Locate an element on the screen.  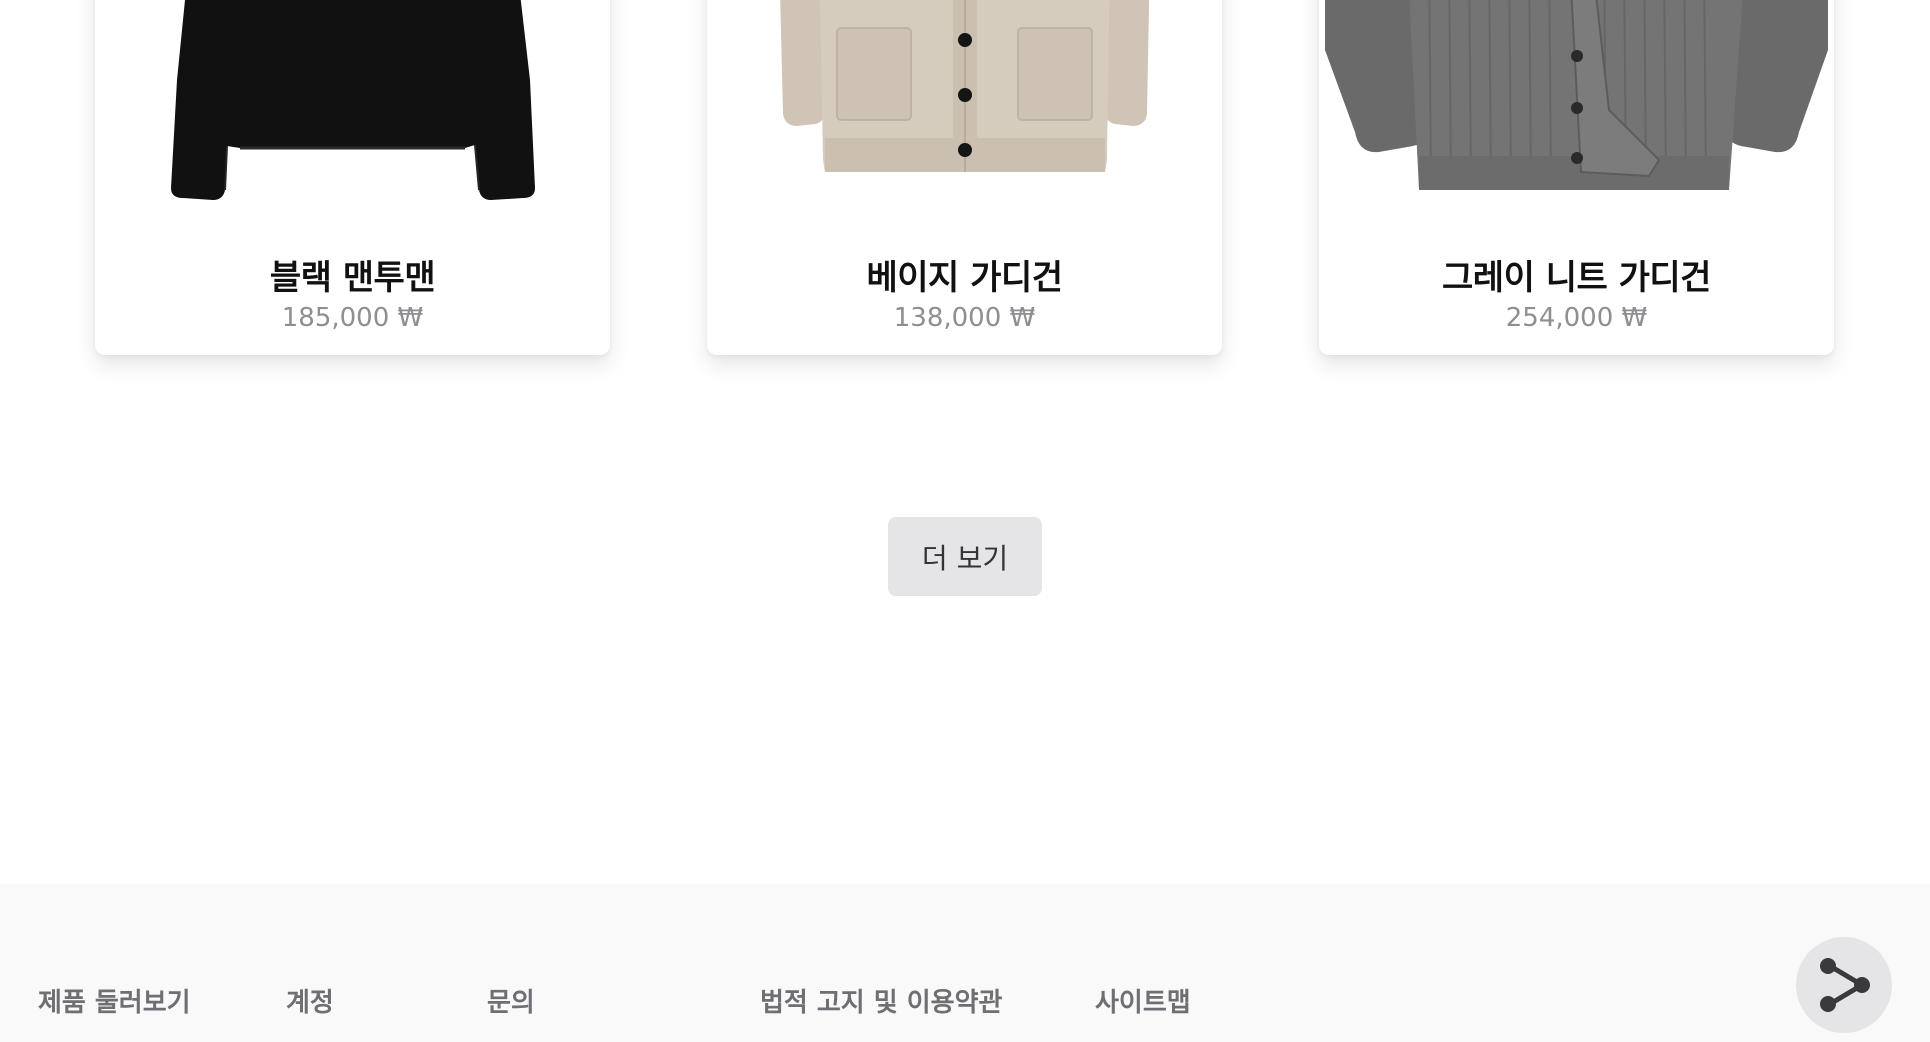
share-button is located at coordinates (1844, 985).